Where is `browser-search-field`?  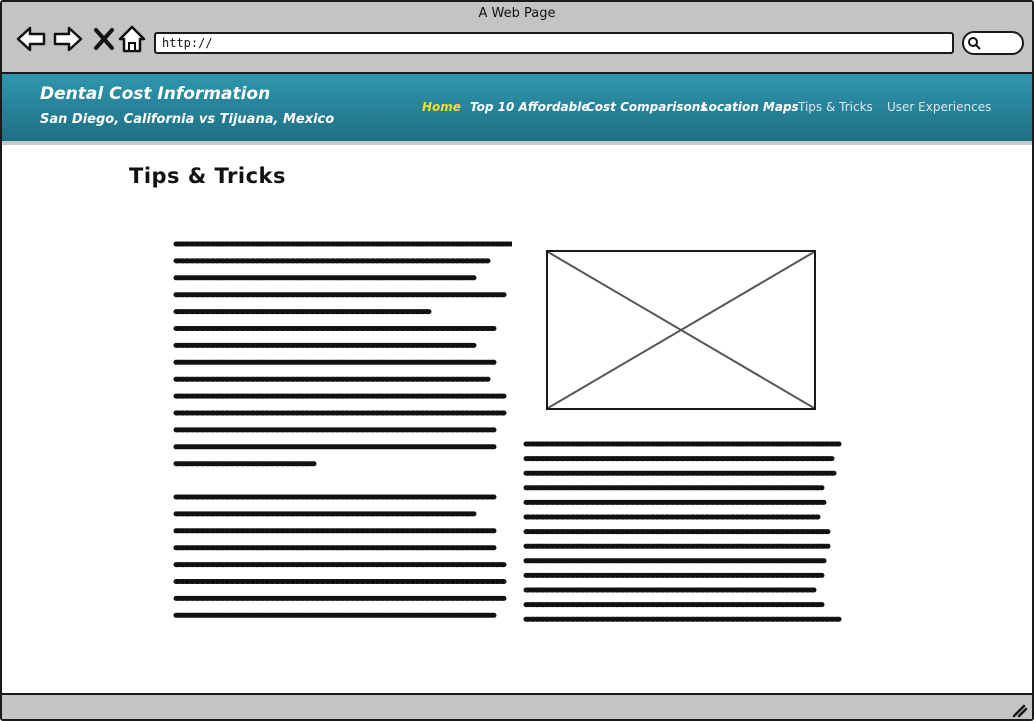
browser-search-field is located at coordinates (993, 43).